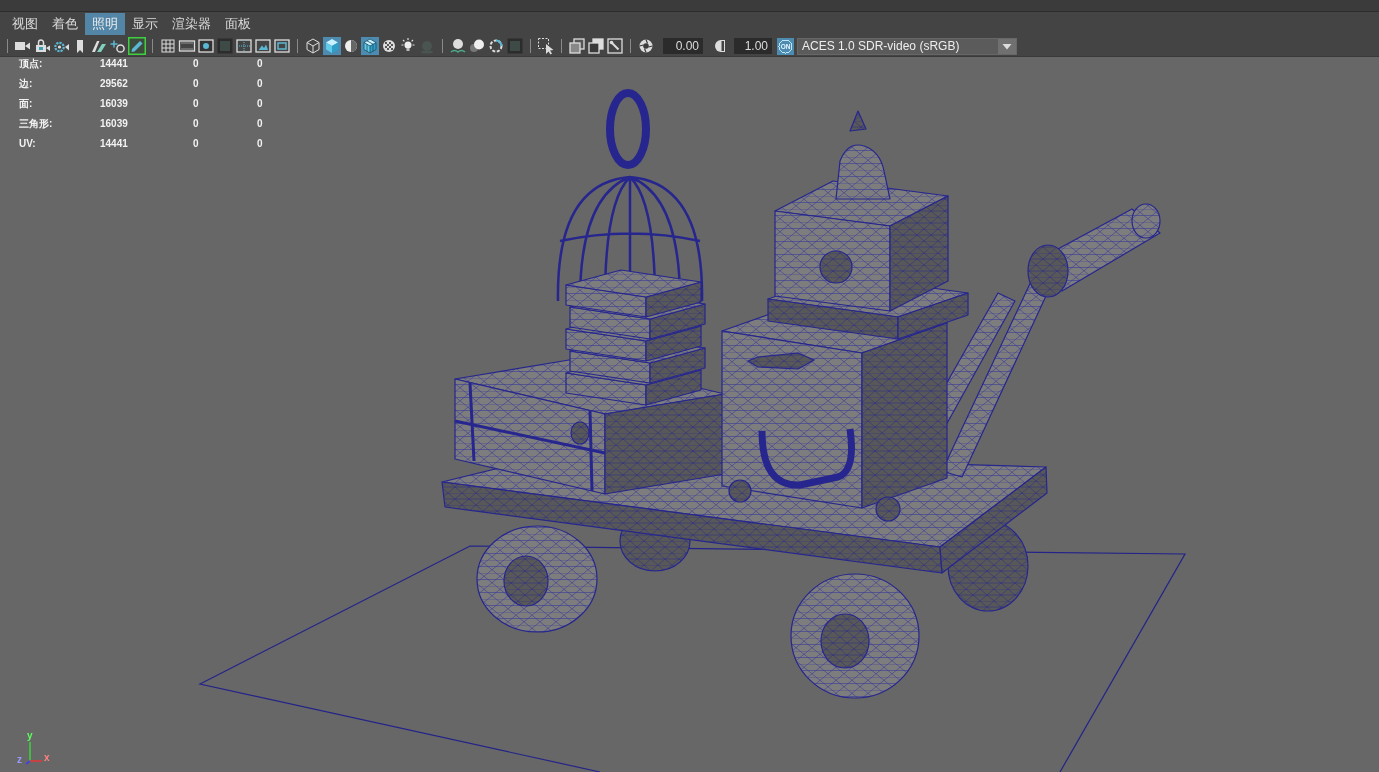 The height and width of the screenshot is (772, 1379). Describe the element at coordinates (145, 24) in the screenshot. I see `menu-item: 显示` at that location.